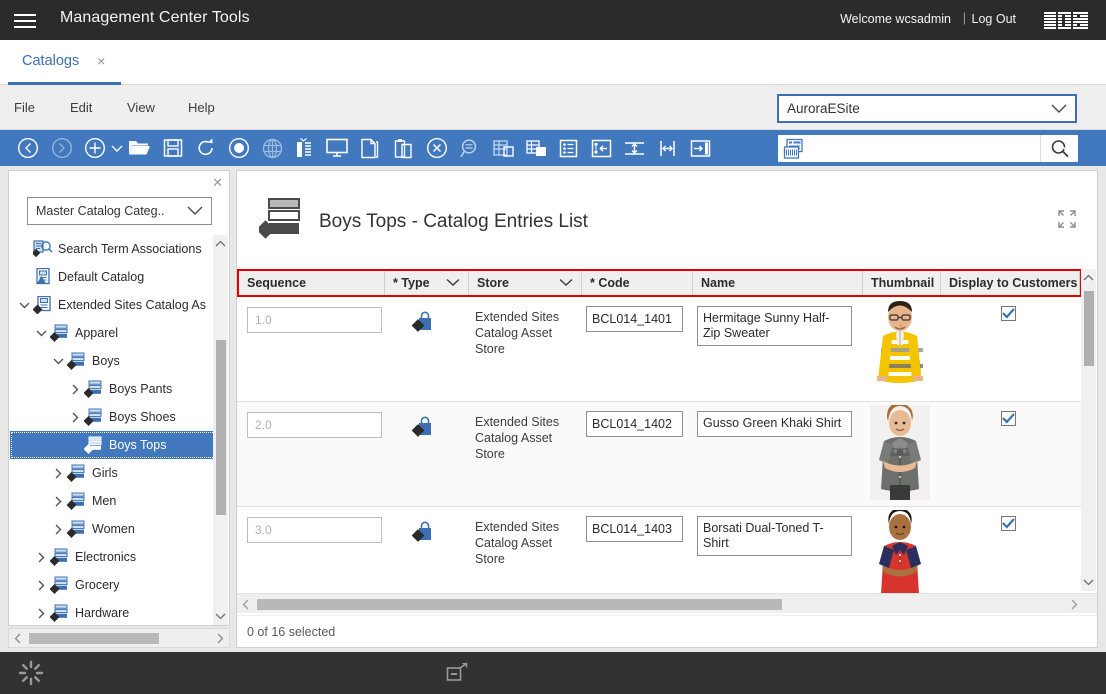  What do you see at coordinates (1089, 328) in the screenshot?
I see `table-scroll-thumb` at bounding box center [1089, 328].